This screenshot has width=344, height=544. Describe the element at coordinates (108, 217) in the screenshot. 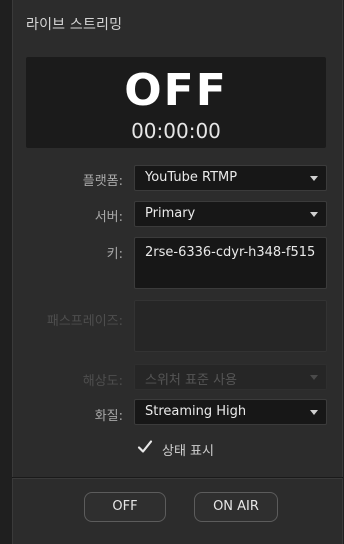

I see `server-label: 서버:` at that location.